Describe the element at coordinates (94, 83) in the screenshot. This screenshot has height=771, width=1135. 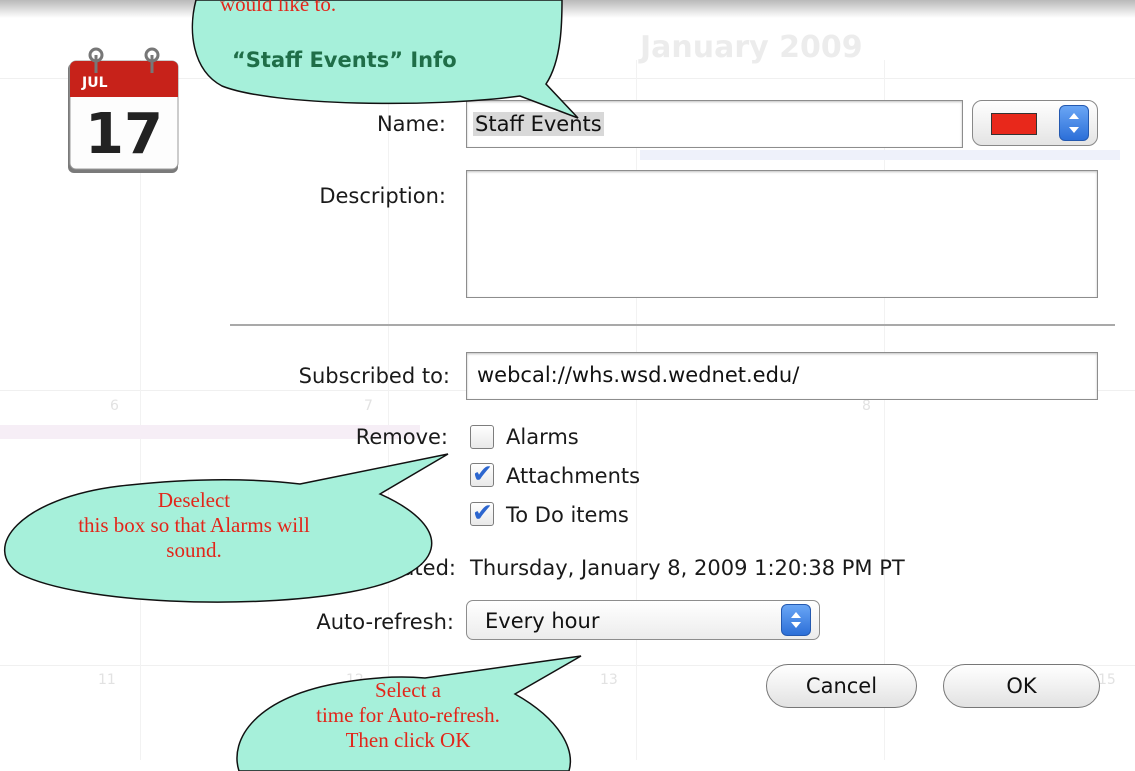
I see `app-icon-month: JUL` at that location.